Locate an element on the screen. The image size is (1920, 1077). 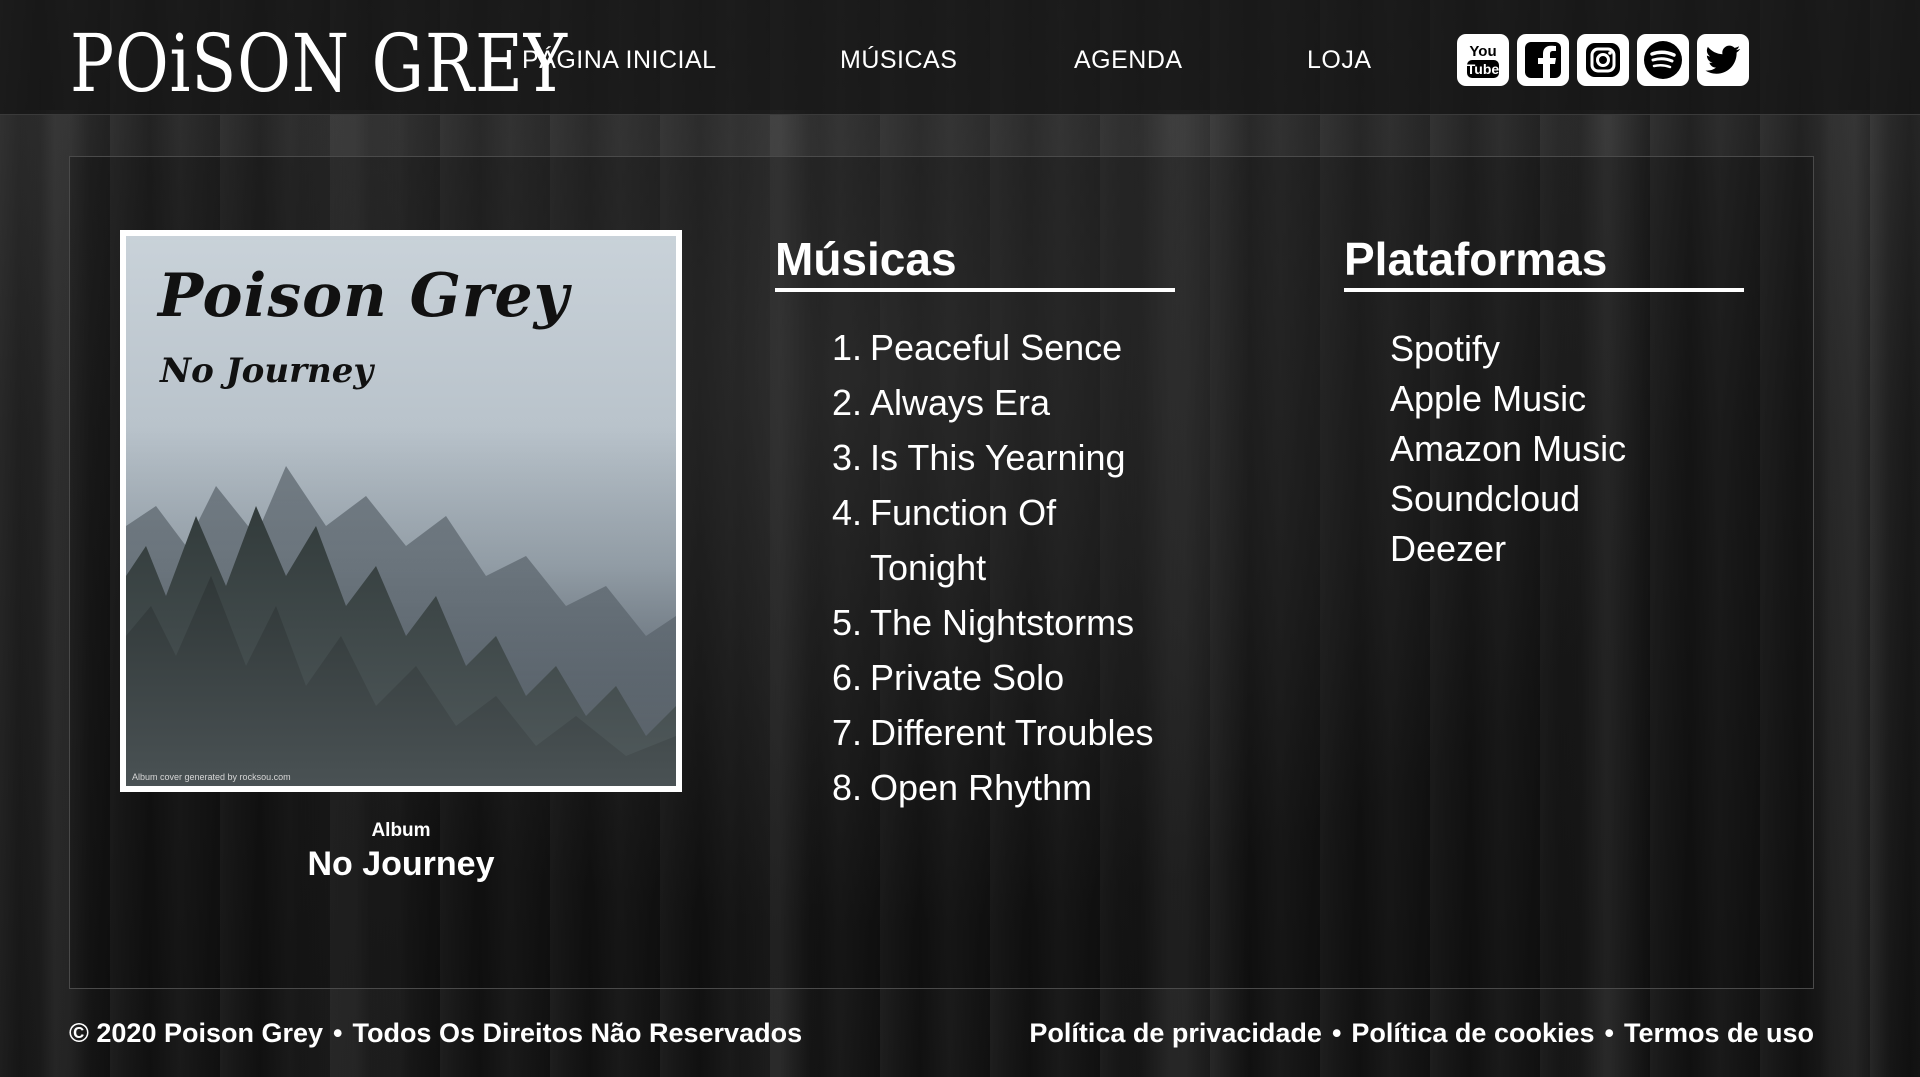
cookie-policy-link: Política de cookies is located at coordinates (1472, 1033).